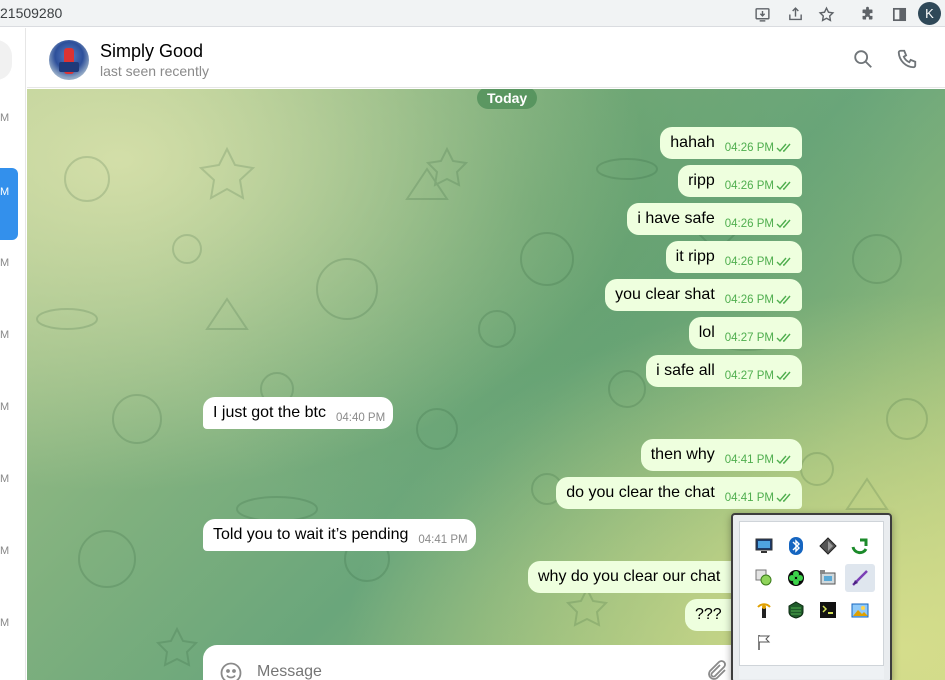 The image size is (945, 680). I want to click on bluetooth-icon, so click(796, 546).